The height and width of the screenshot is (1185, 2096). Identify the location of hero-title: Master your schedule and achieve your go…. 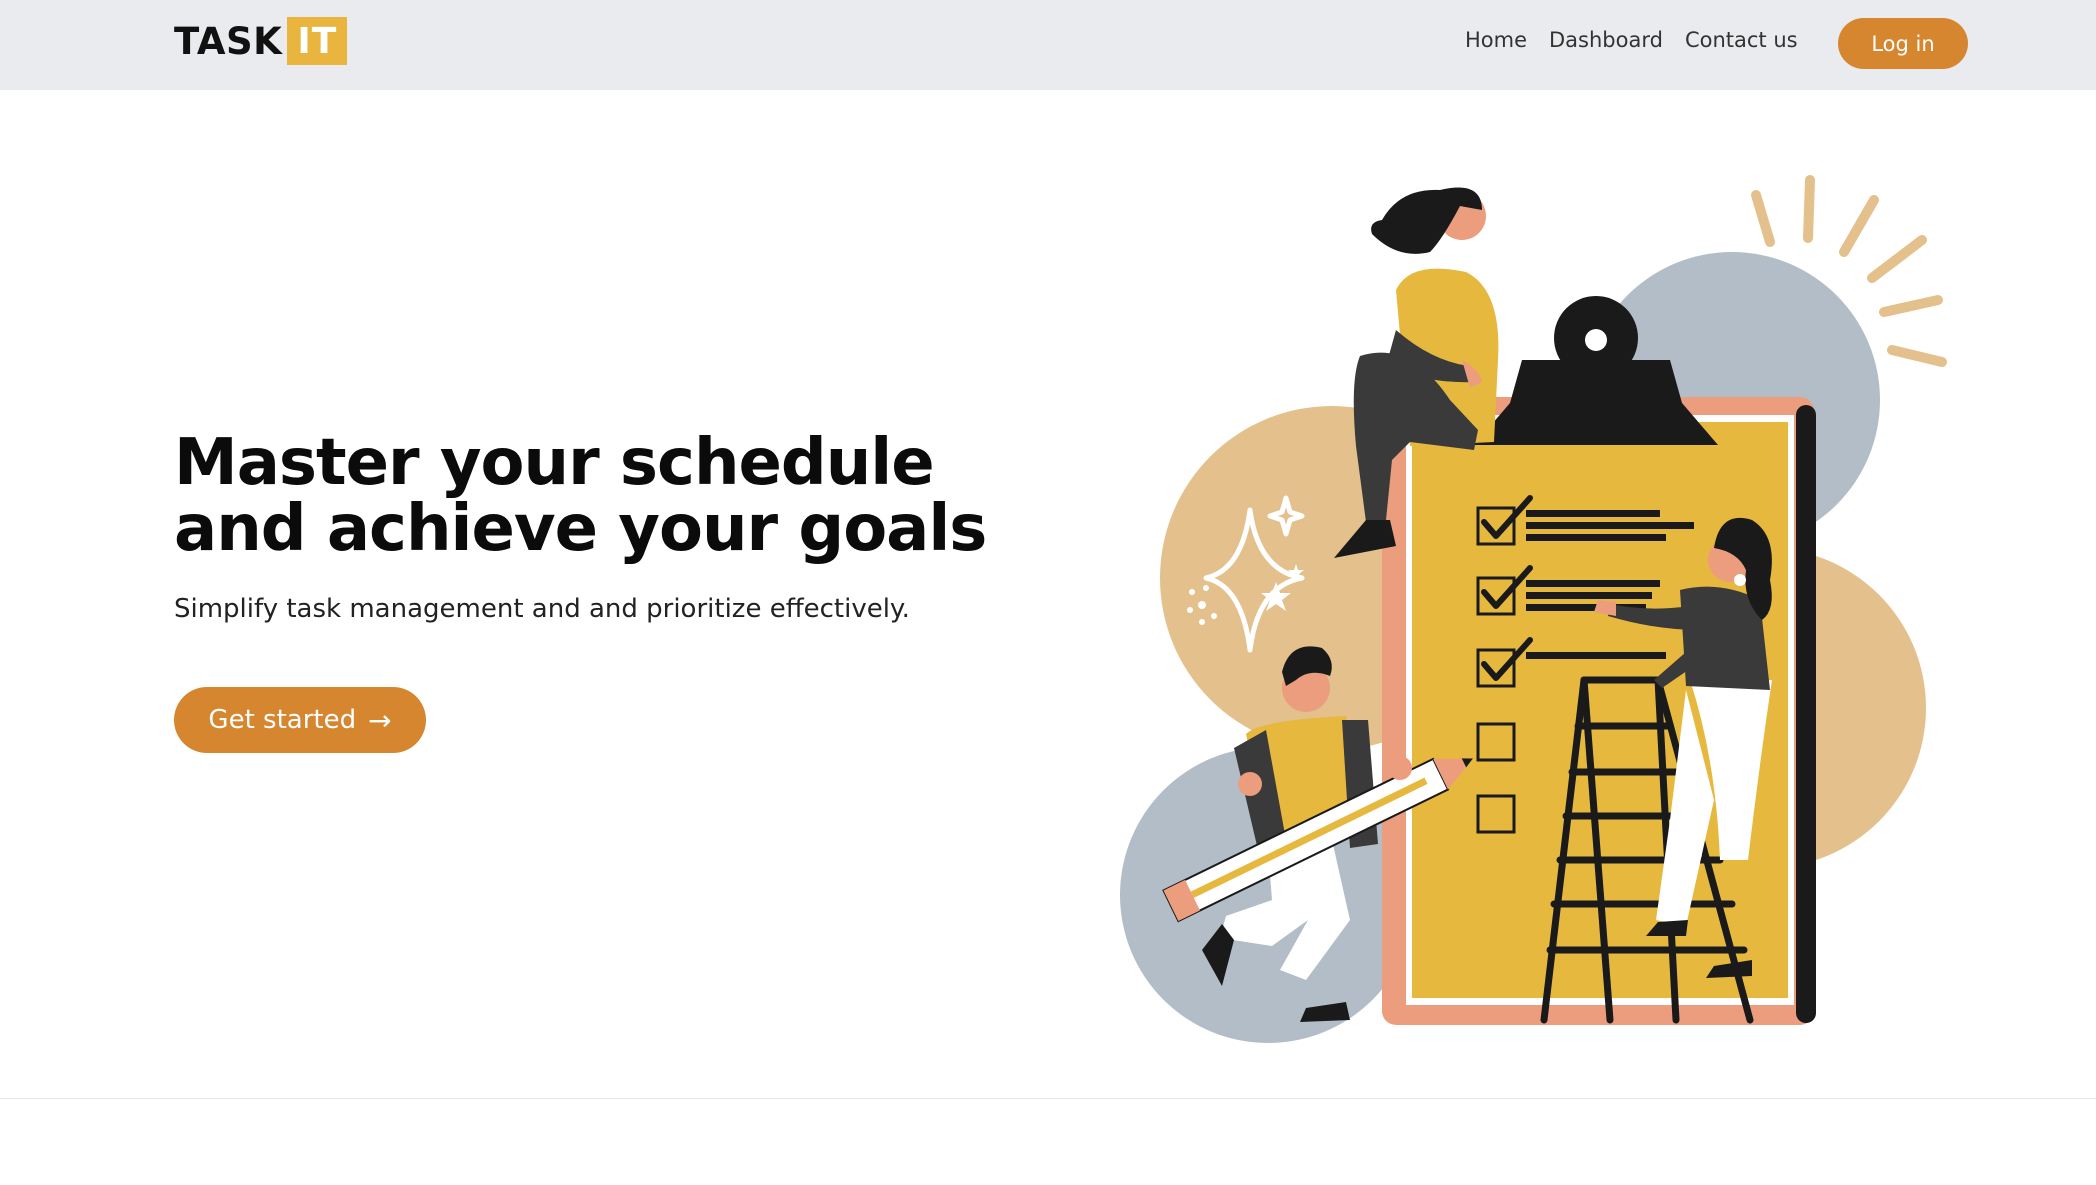
(614, 496).